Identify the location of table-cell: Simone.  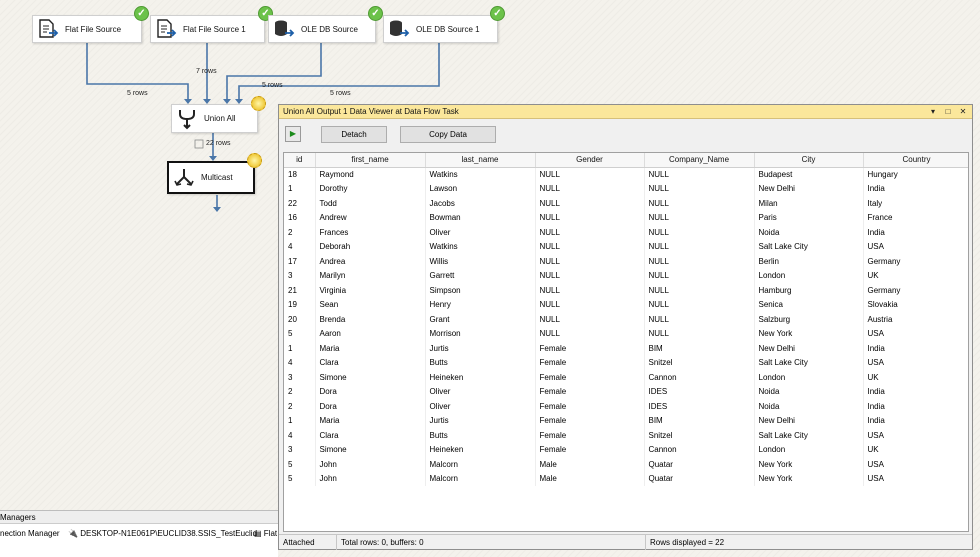
(370, 377).